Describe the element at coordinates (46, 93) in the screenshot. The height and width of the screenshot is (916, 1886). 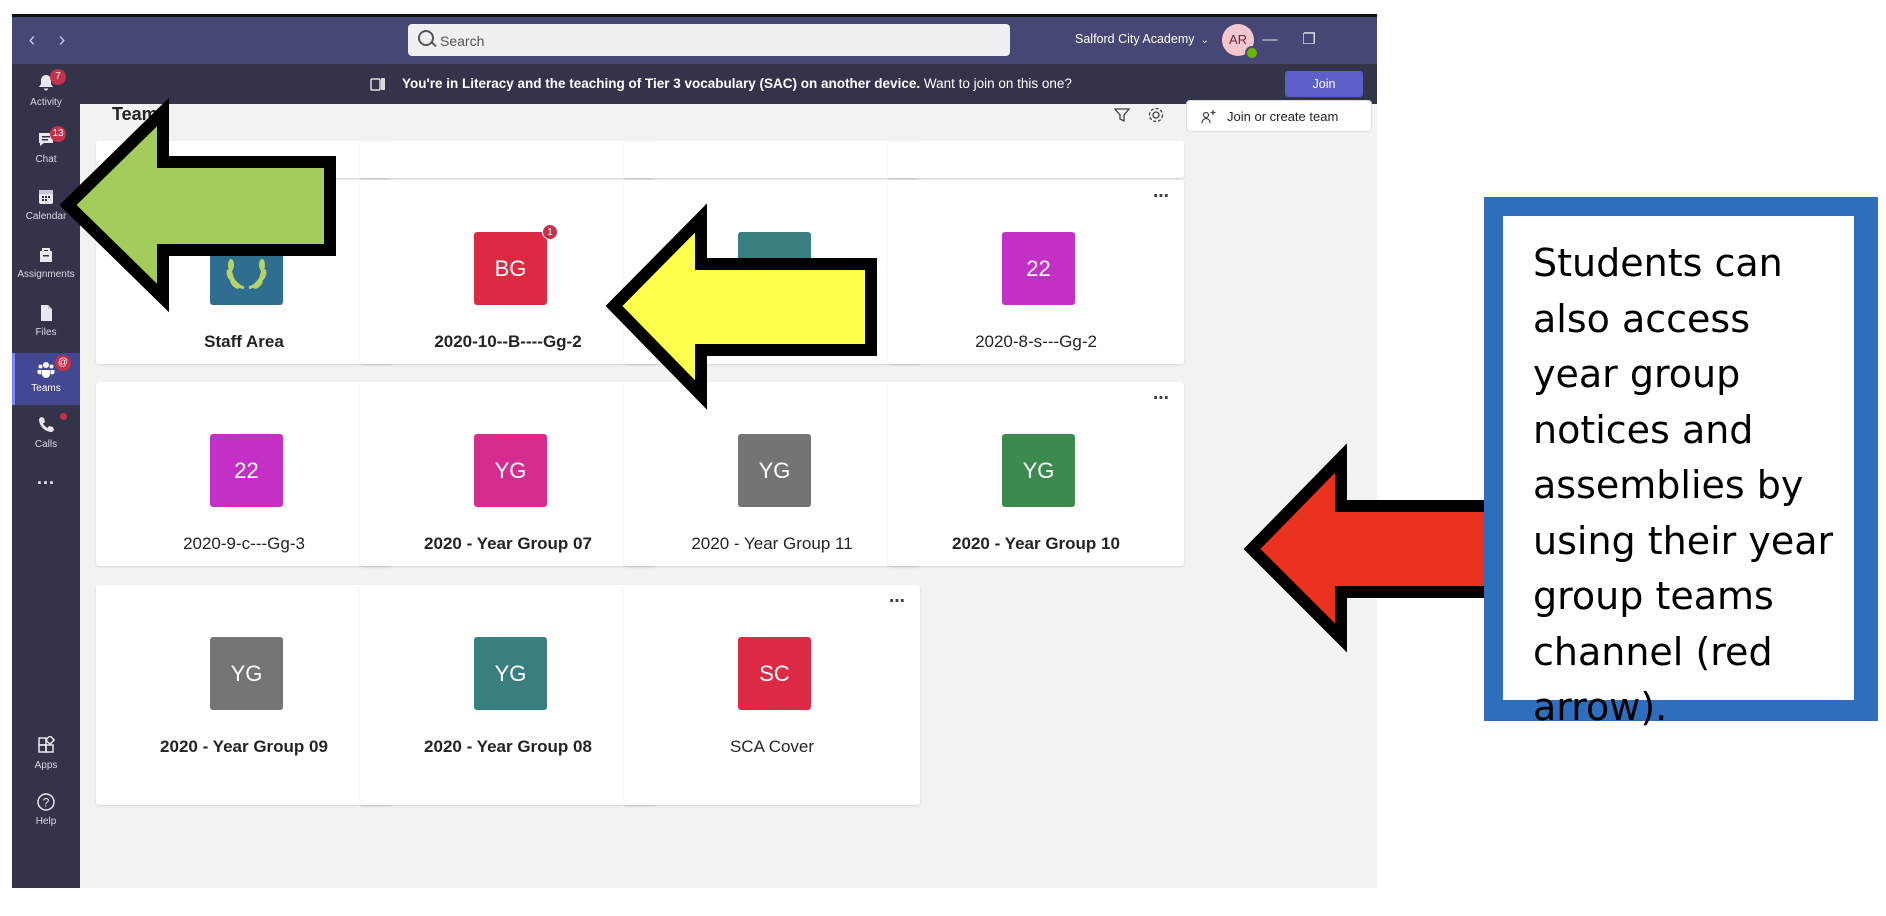
I see `rail-item-activity: 7 Activity` at that location.